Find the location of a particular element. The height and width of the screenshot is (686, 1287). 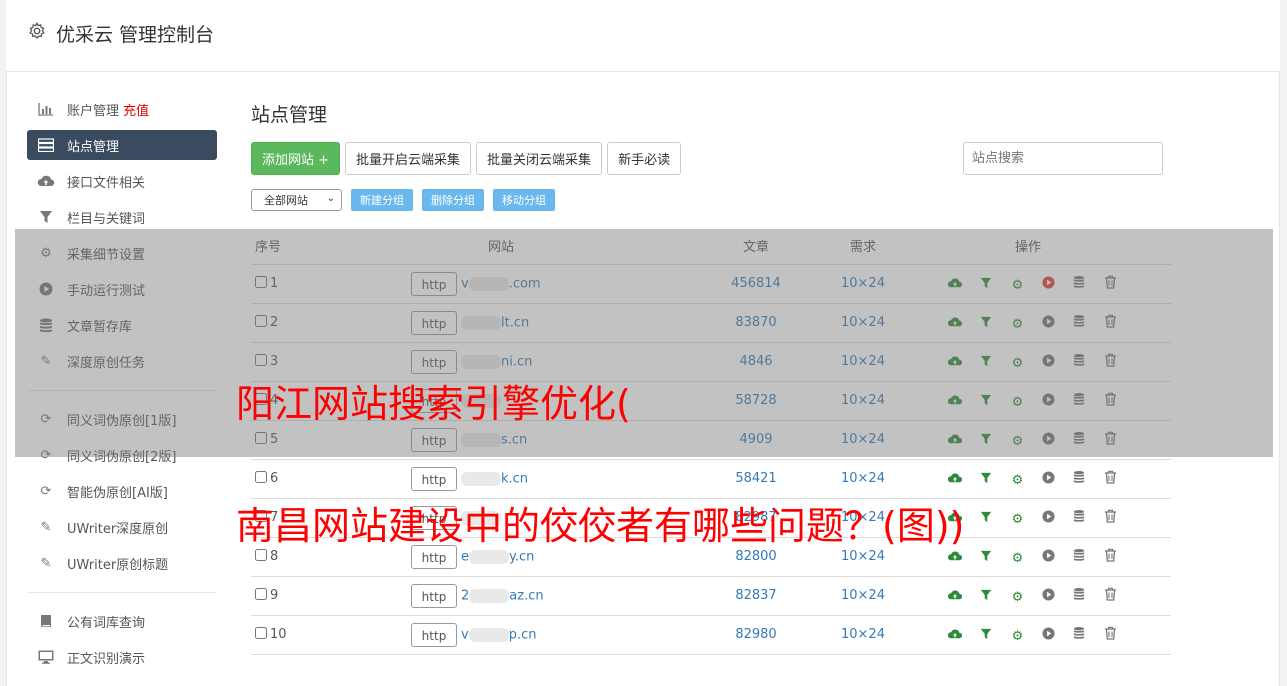

move-group-button: 移动分组 is located at coordinates (524, 200).